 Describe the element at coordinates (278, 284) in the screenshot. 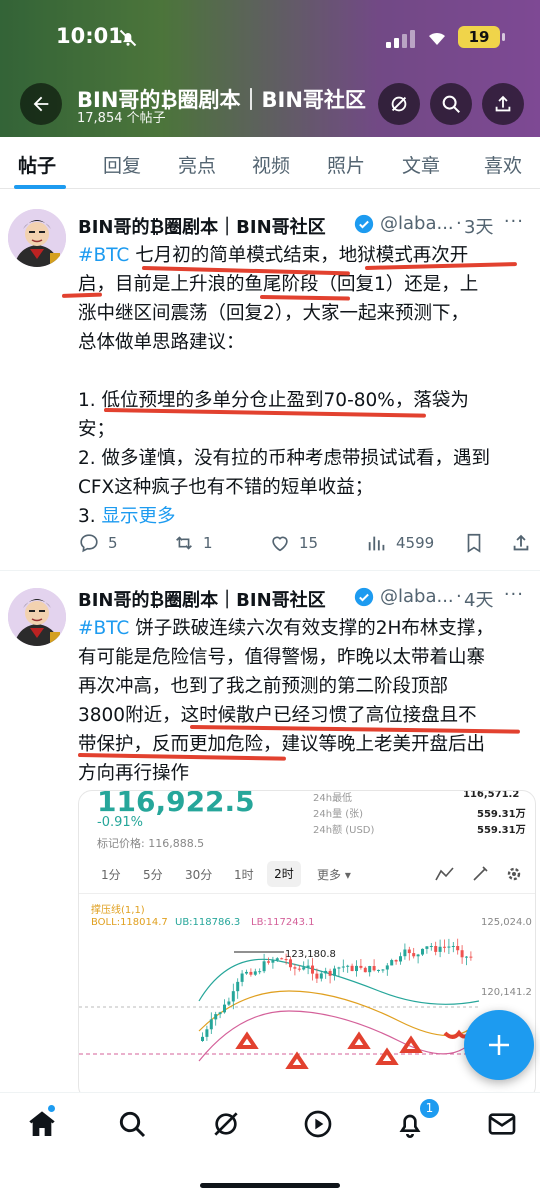

I see `post-line: 启，目前是上升浪的鱼尾阶段（回复1）还是，上` at that location.